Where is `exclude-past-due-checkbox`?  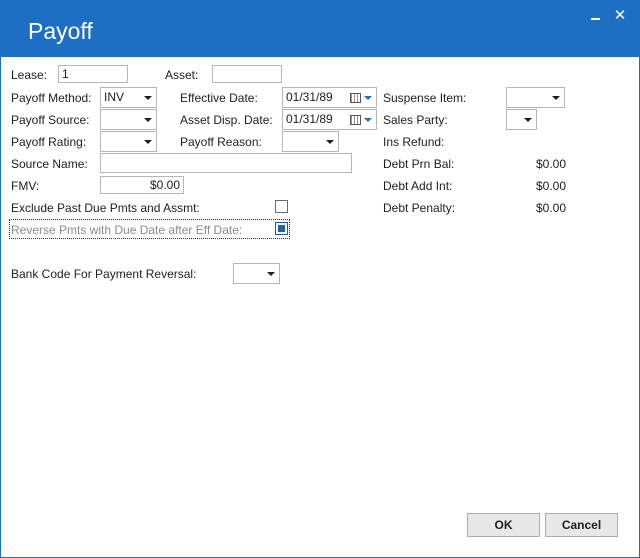
exclude-past-due-checkbox is located at coordinates (281, 206).